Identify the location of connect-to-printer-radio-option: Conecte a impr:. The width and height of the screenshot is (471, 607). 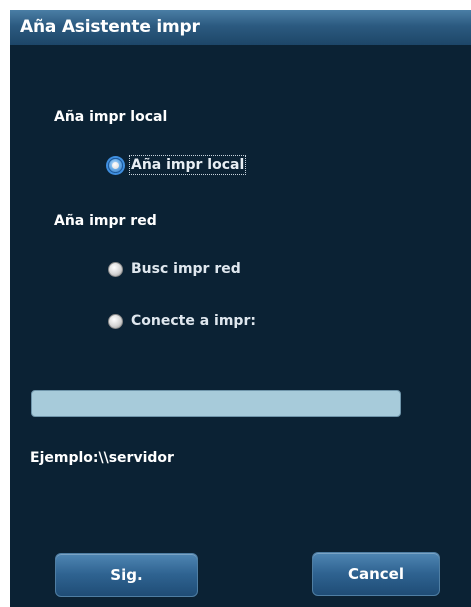
(182, 321).